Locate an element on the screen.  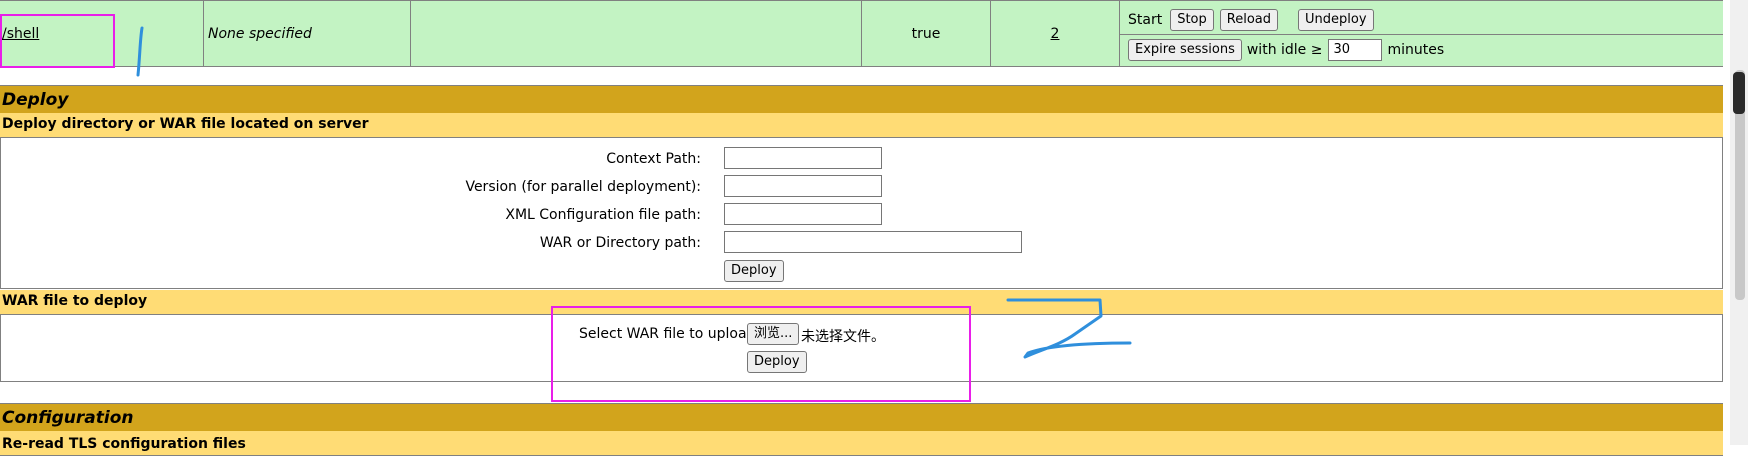
vertical-scrollbar is located at coordinates (1739, 222).